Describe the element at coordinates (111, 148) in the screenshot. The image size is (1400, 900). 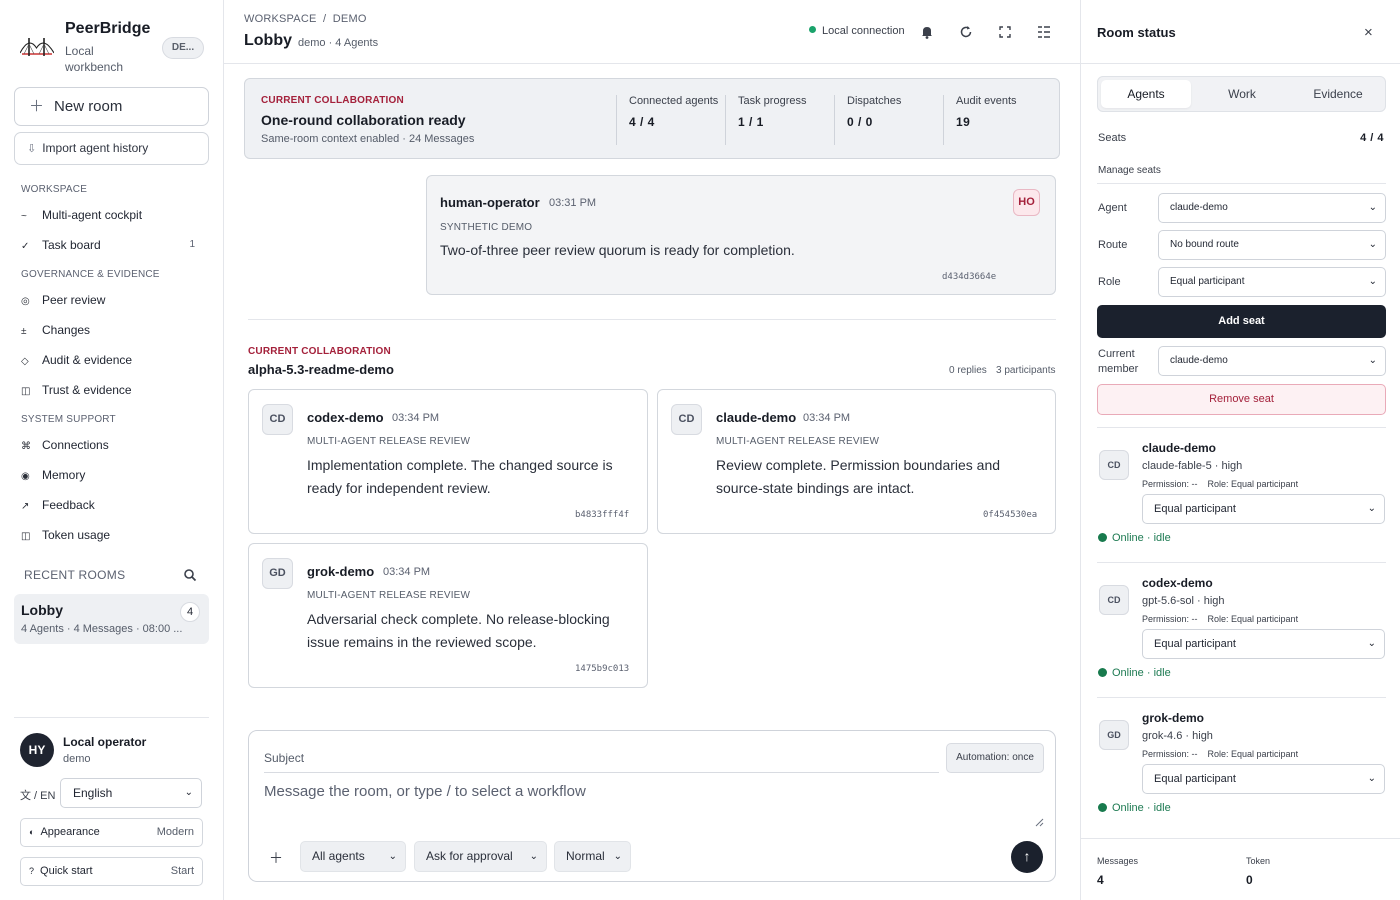
I see `import-history-button: ⇩ Import agent history` at that location.